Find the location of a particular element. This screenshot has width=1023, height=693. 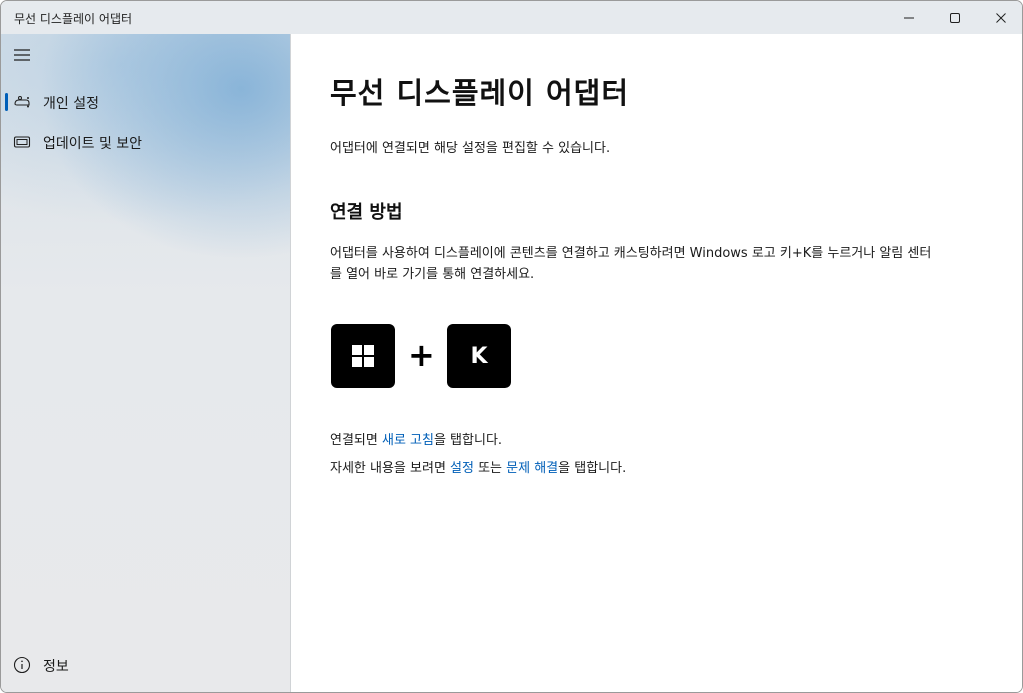

details-hint-prefix: 자세한 내용을 보려면 is located at coordinates (390, 468).